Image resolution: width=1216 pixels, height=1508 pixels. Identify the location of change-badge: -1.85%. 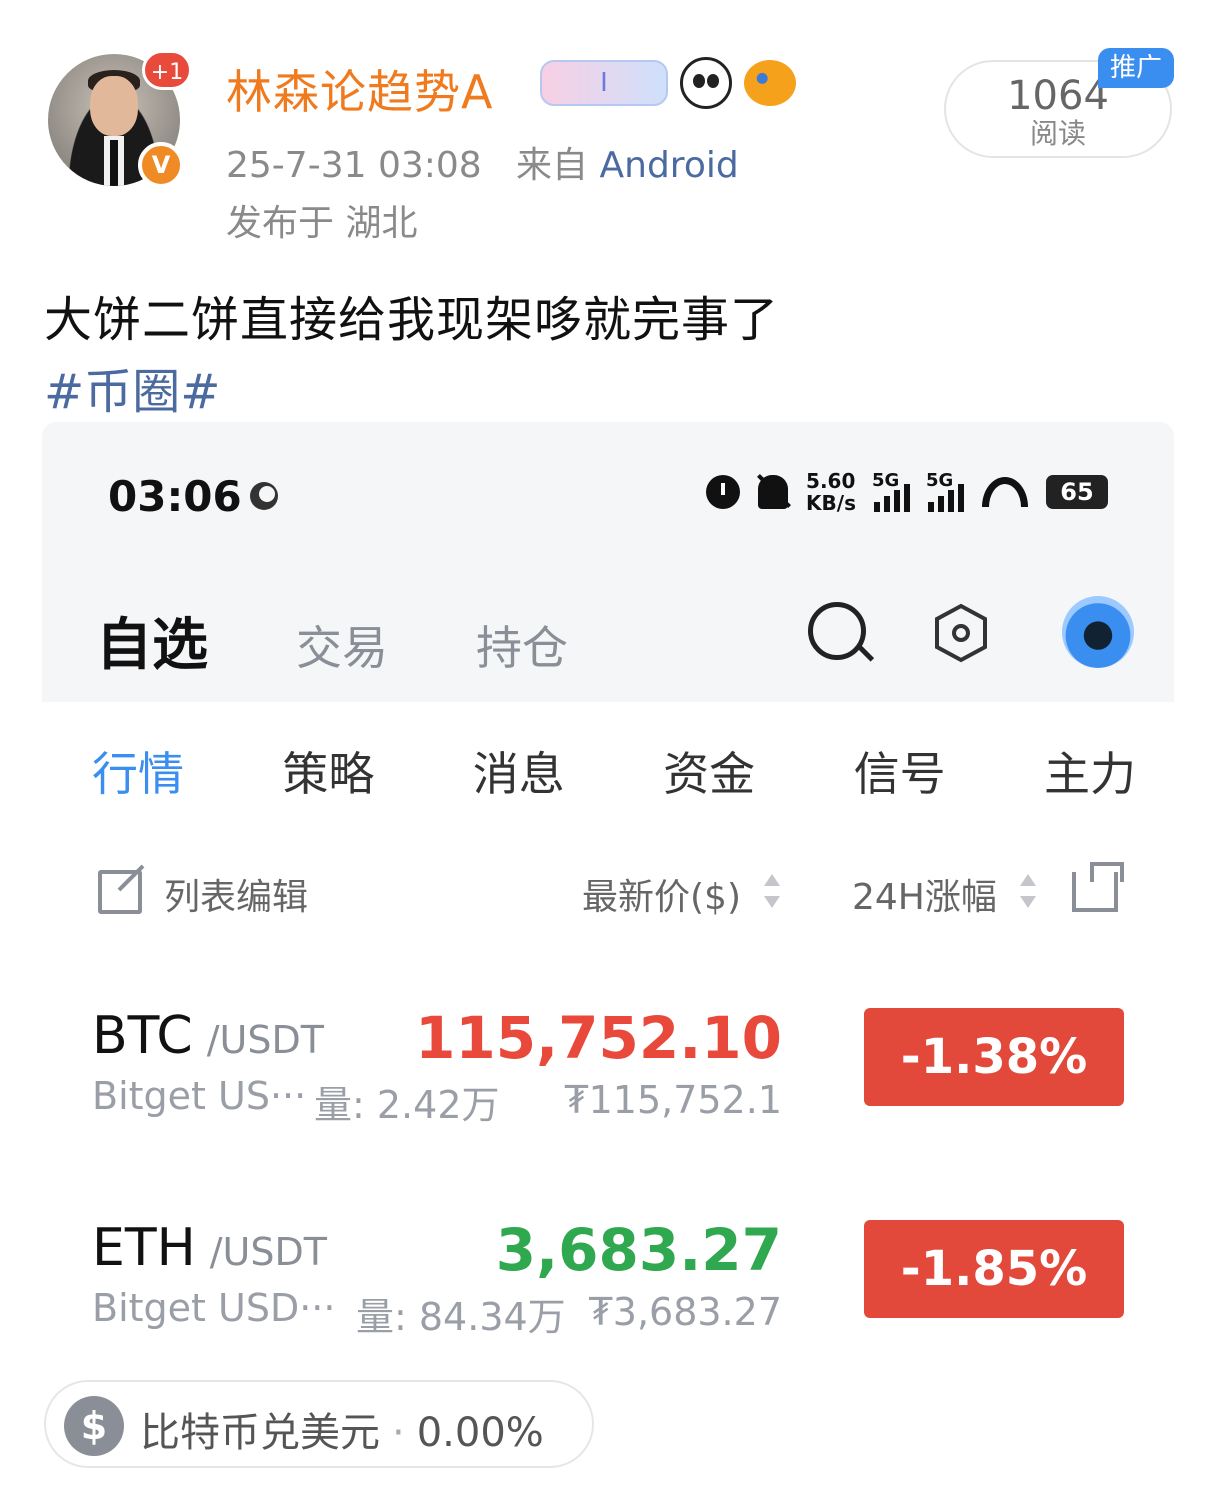
(994, 1269).